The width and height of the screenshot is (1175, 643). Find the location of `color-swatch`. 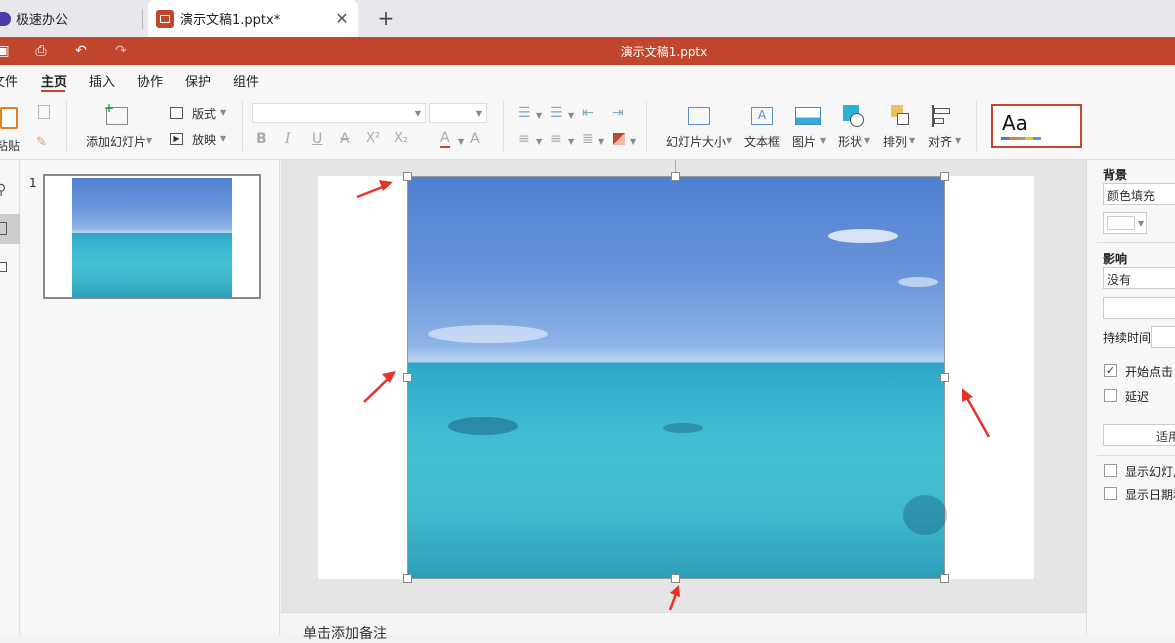

color-swatch is located at coordinates (1121, 223).